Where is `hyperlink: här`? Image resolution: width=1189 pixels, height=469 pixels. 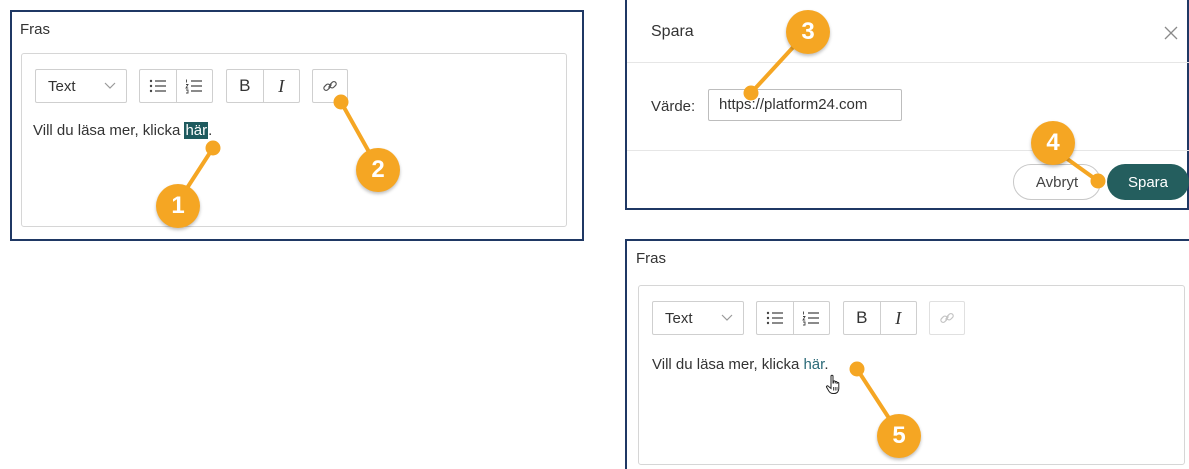
hyperlink: här is located at coordinates (813, 364).